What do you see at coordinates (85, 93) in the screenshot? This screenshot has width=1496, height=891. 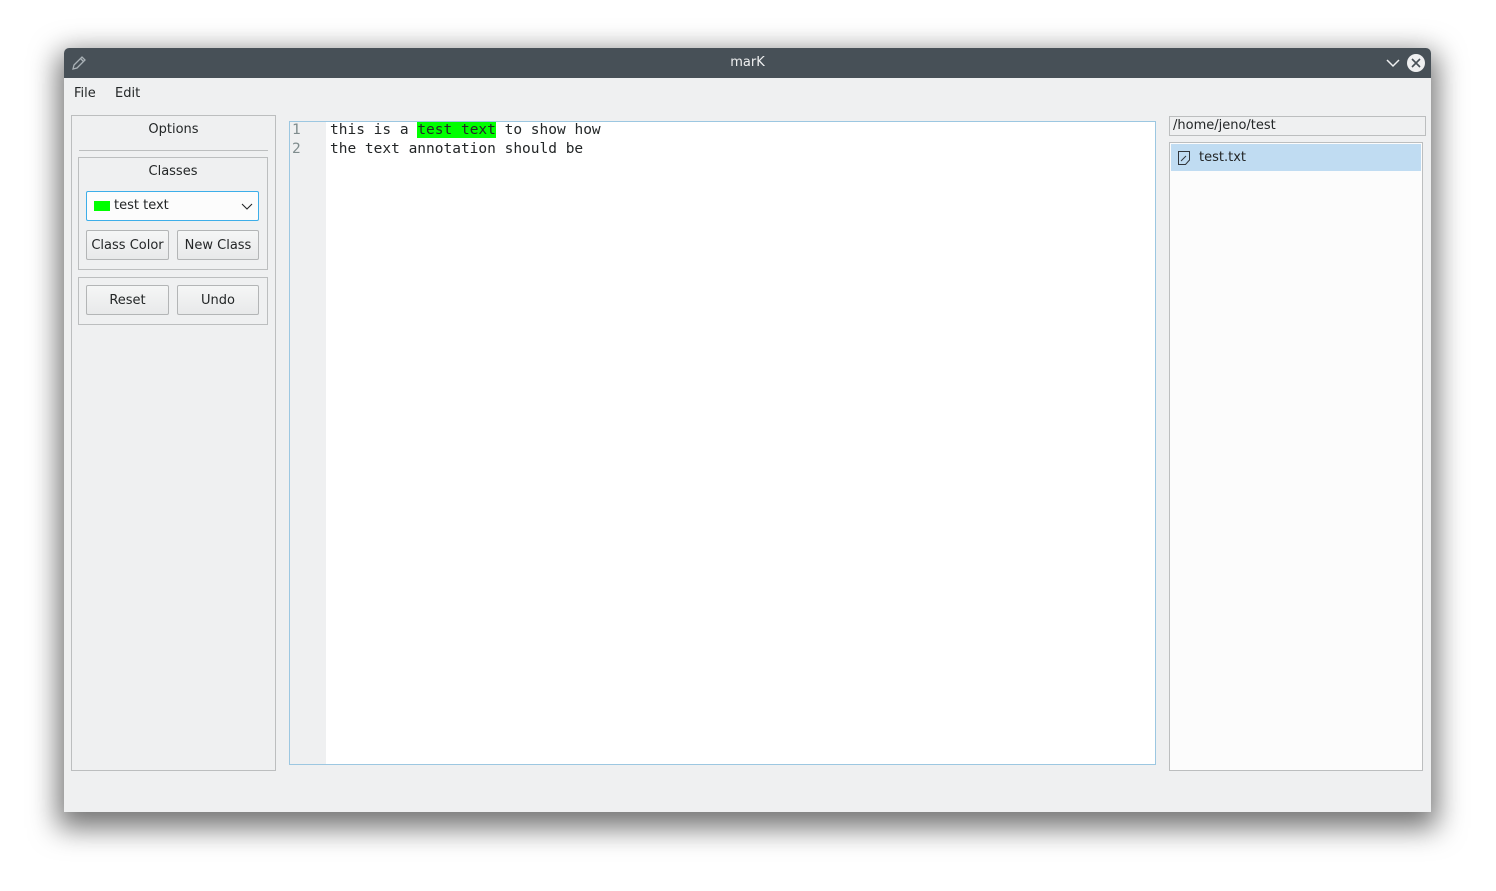 I see `menu-file: File` at bounding box center [85, 93].